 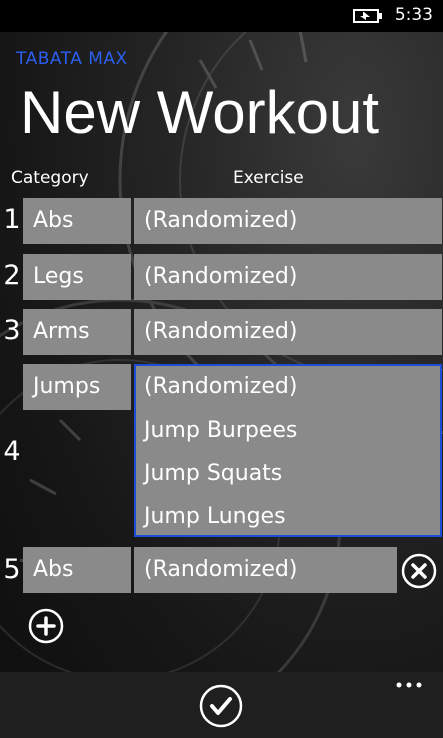 What do you see at coordinates (367, 16) in the screenshot?
I see `battery-charging-icon` at bounding box center [367, 16].